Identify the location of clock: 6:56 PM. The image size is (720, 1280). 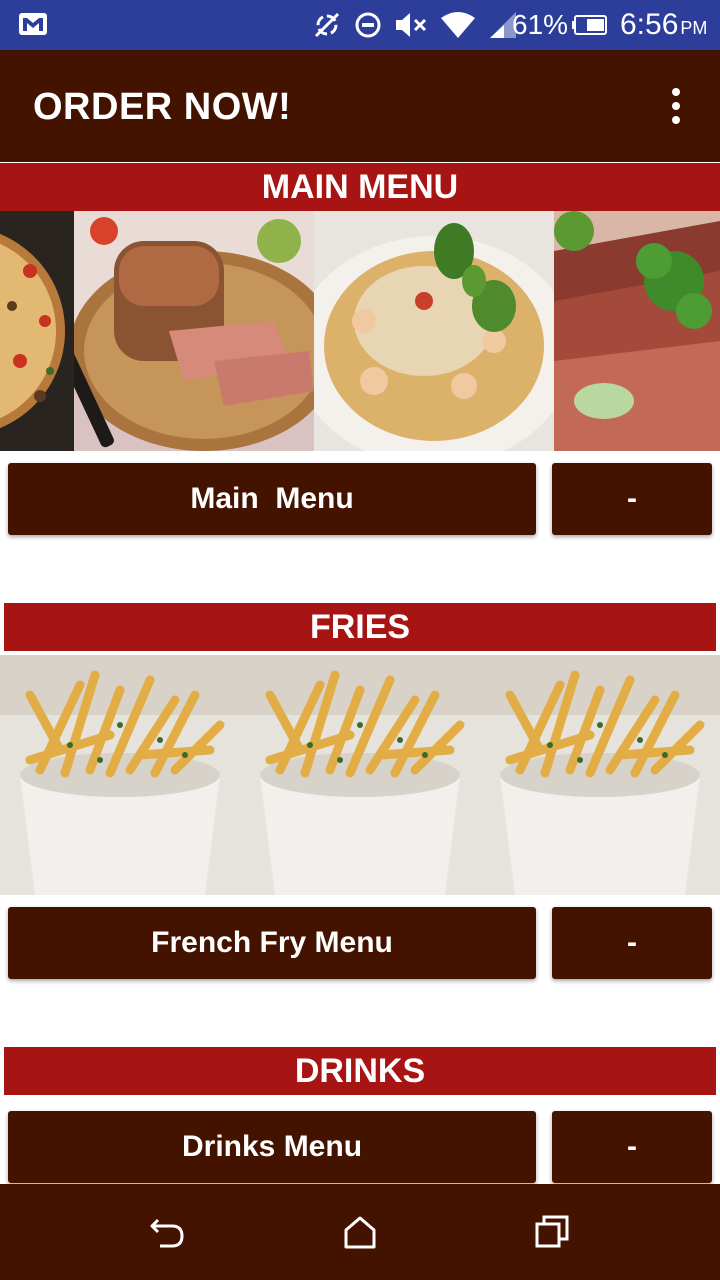
(663, 25).